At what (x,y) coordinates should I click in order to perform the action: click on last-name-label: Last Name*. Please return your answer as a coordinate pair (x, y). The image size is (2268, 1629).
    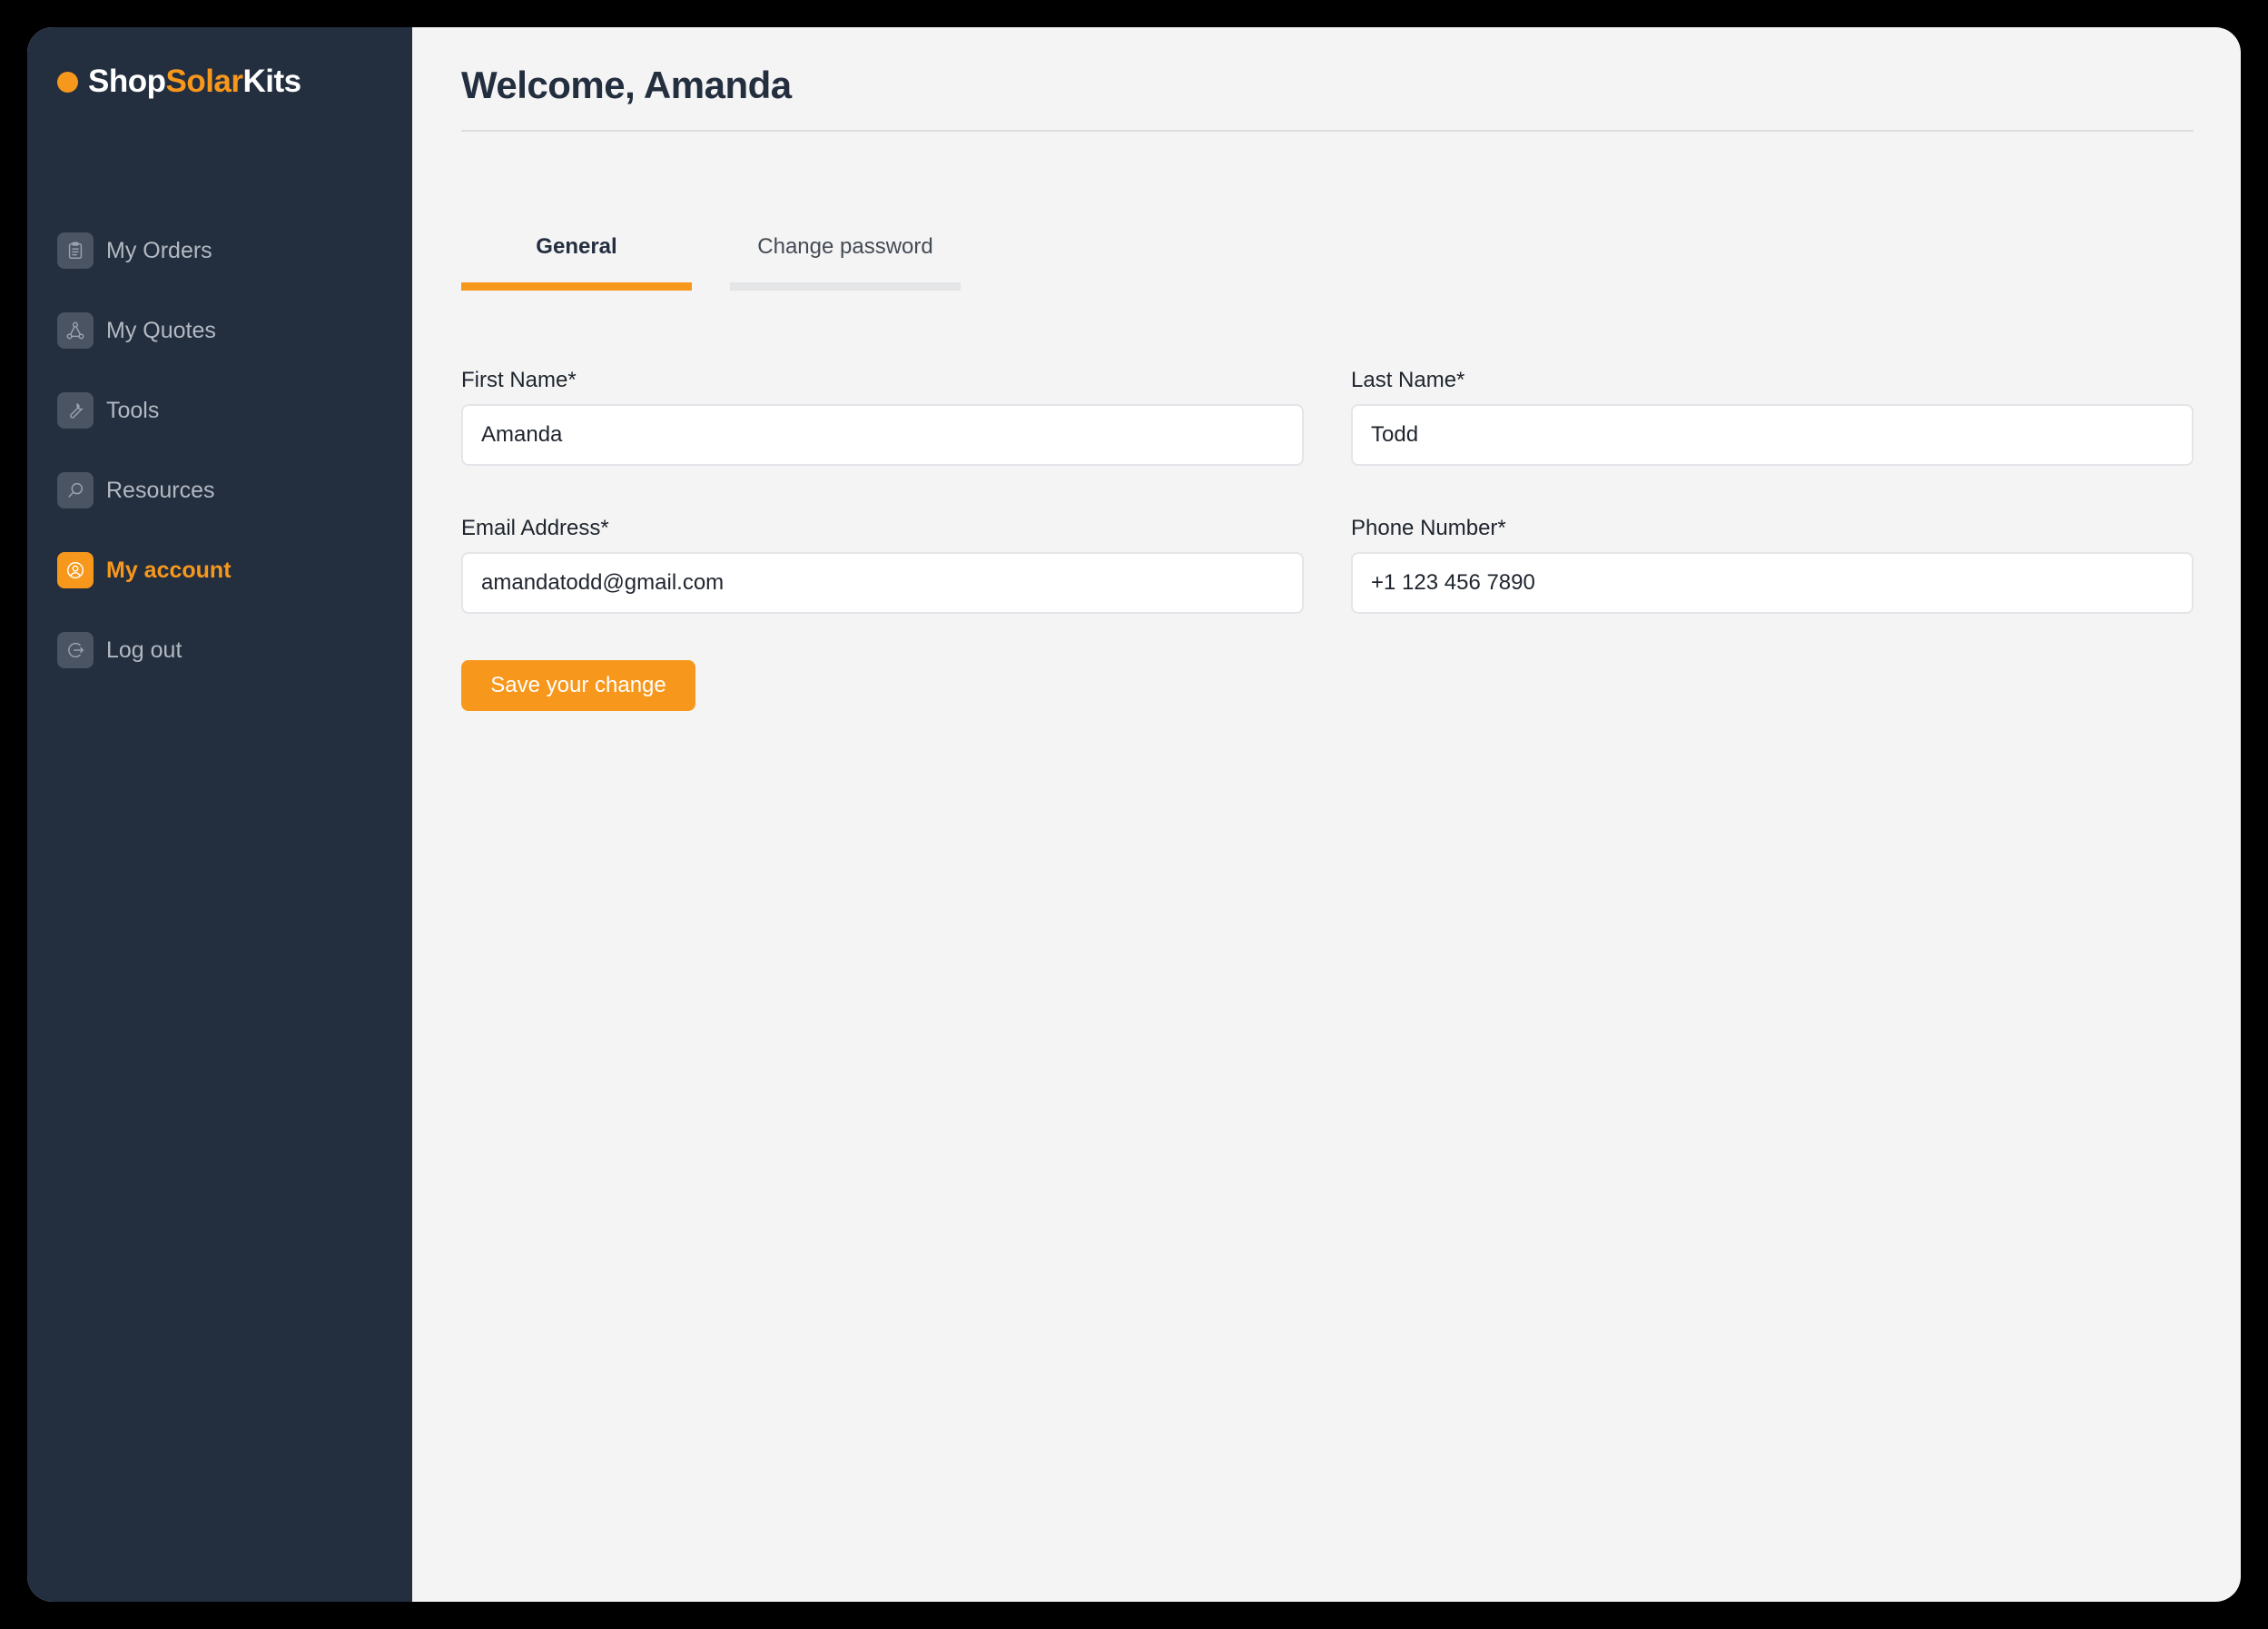
    Looking at the image, I should click on (1408, 380).